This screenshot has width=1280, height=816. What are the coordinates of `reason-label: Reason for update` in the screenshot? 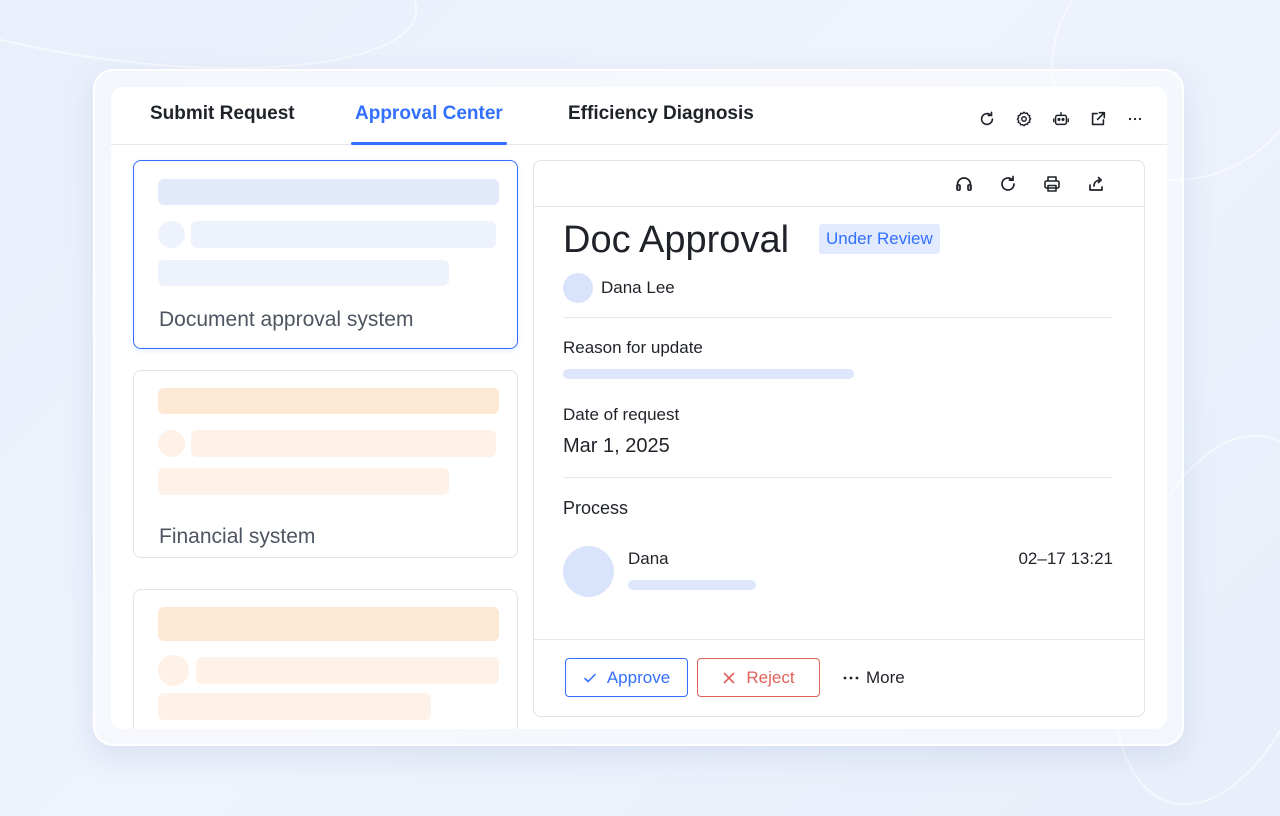 It's located at (633, 347).